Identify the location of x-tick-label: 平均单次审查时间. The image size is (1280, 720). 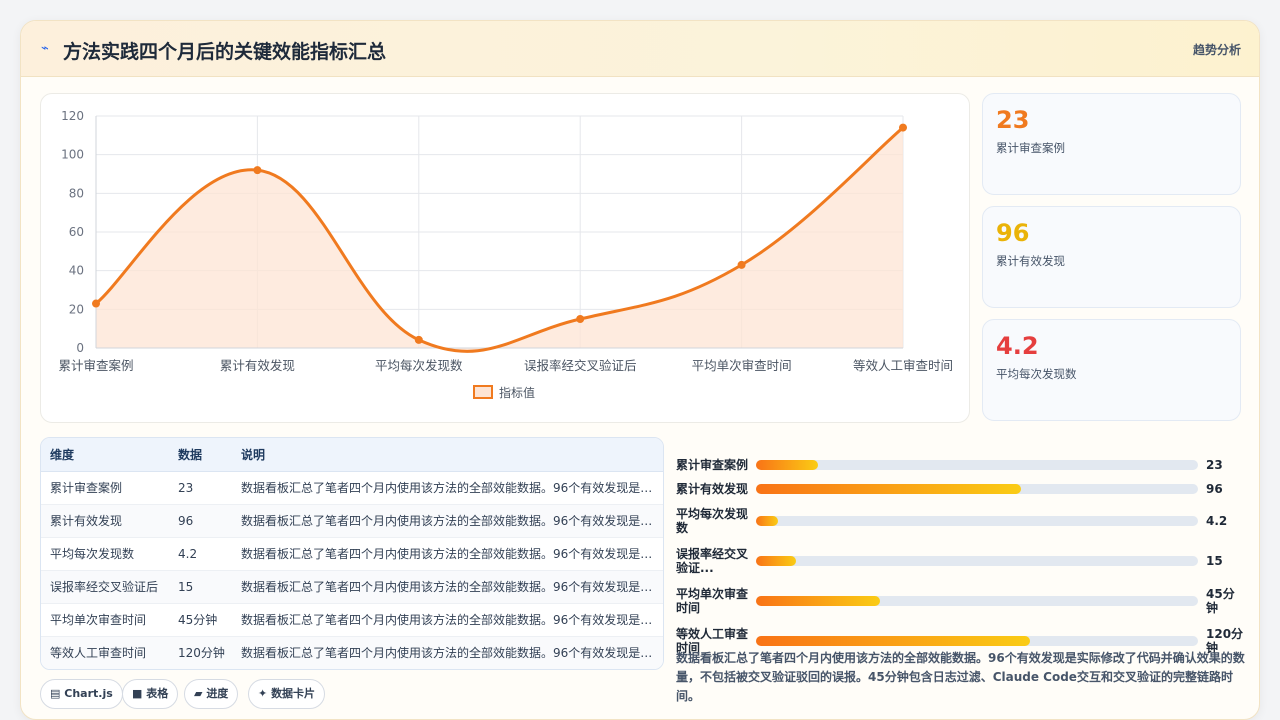
(742, 365).